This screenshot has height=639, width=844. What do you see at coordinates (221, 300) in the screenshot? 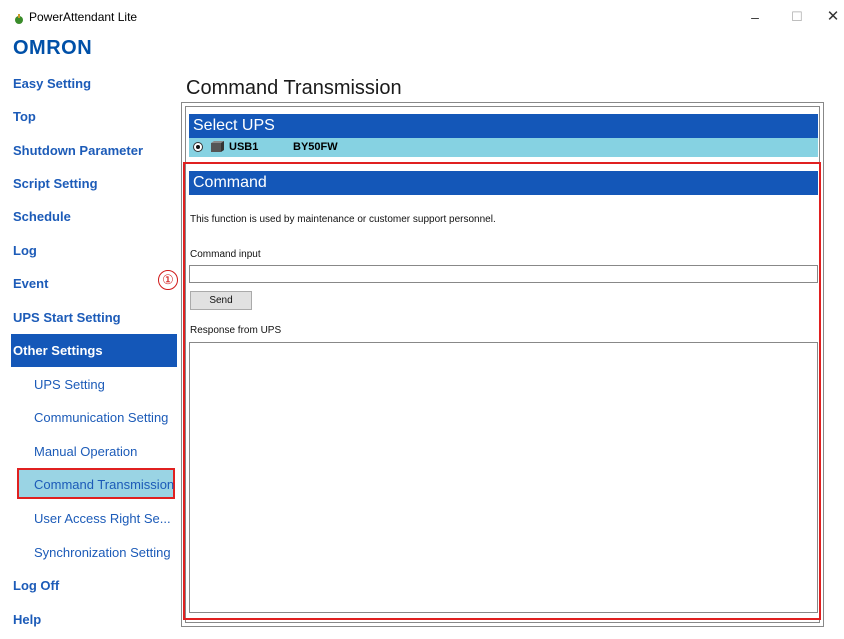
I see `send-button: Send` at bounding box center [221, 300].